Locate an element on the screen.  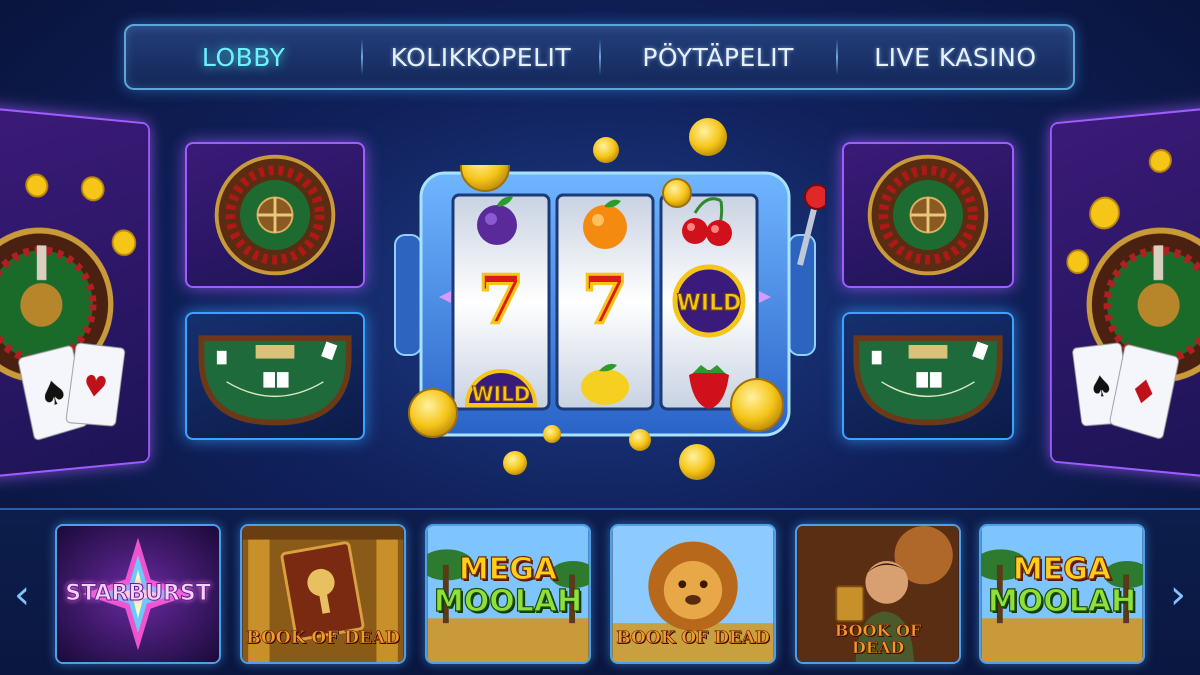
tab-kolikkopelit: KOLIKKOPELIT is located at coordinates (480, 57).